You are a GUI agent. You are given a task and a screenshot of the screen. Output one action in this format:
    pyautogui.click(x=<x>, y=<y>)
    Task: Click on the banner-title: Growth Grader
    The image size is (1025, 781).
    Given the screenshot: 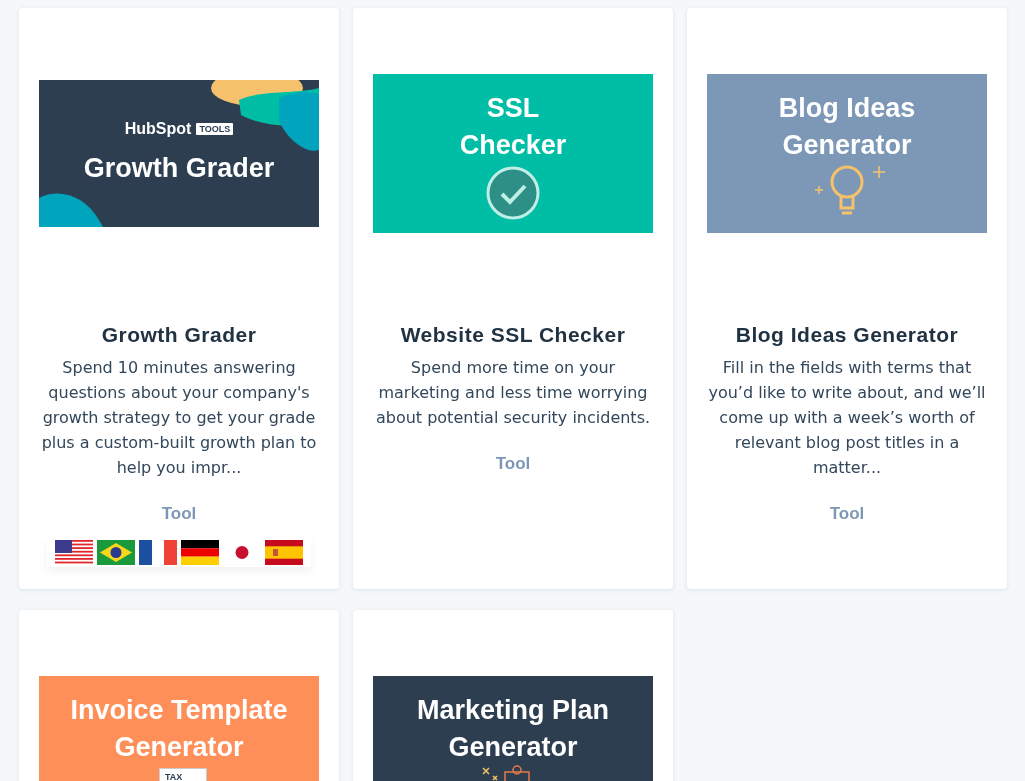 What is the action you would take?
    pyautogui.click(x=179, y=168)
    